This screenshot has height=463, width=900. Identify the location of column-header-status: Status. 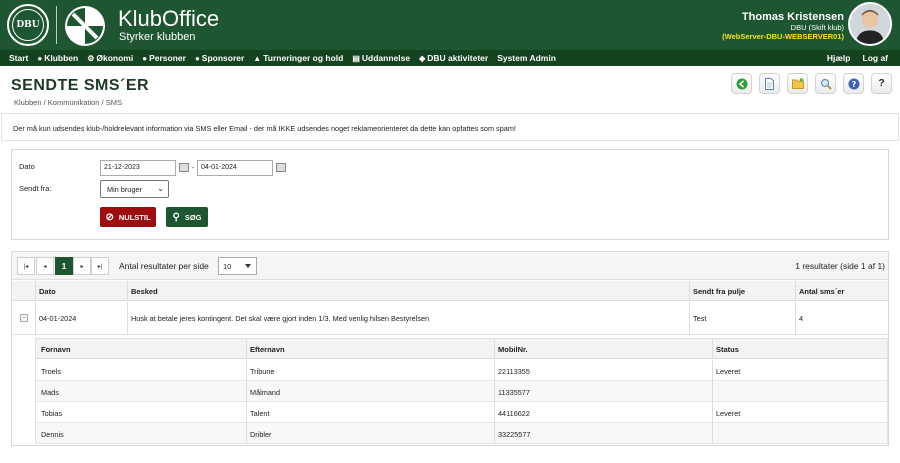
(727, 349).